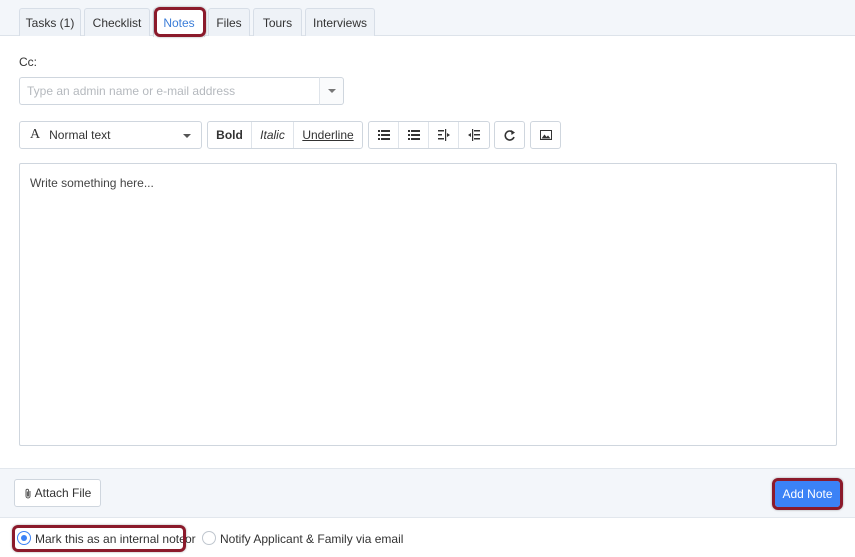 This screenshot has height=557, width=855. I want to click on tab-checklist: Checklist, so click(117, 22).